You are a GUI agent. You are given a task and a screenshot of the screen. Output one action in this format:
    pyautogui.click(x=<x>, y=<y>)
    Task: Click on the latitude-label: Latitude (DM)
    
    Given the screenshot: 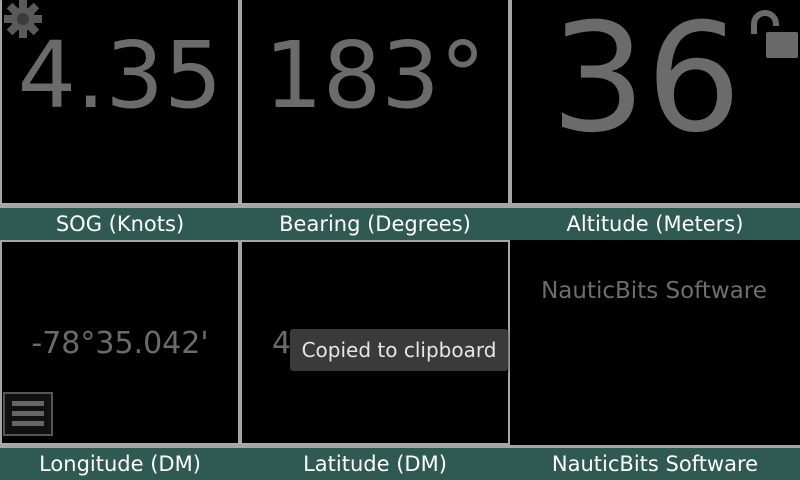 What is the action you would take?
    pyautogui.click(x=375, y=464)
    